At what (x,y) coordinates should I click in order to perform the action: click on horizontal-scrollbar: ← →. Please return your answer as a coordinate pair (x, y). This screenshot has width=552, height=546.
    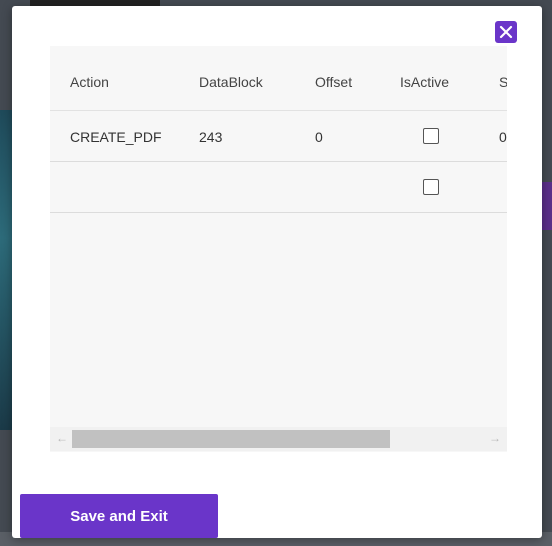
    Looking at the image, I should click on (278, 439).